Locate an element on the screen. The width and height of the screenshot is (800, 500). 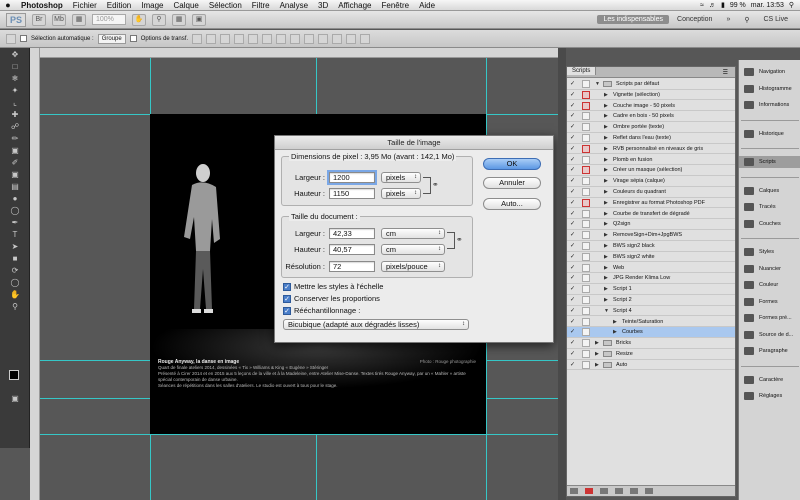
dock-panel-button: Paragraphe is located at coordinates (769, 351).